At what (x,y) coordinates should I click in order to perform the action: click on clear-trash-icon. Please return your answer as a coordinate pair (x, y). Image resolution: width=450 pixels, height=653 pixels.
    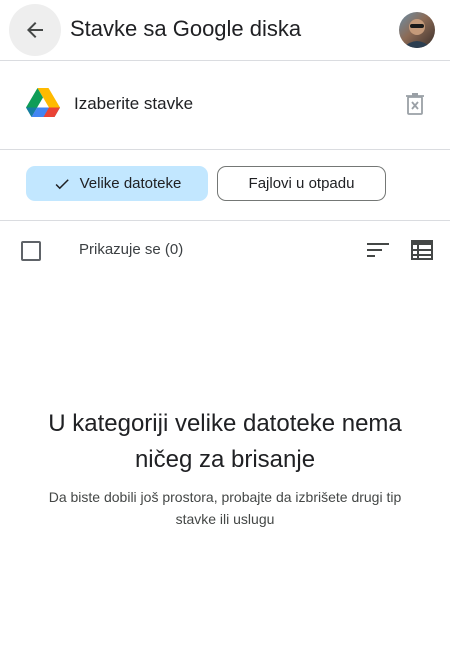
    Looking at the image, I should click on (415, 104).